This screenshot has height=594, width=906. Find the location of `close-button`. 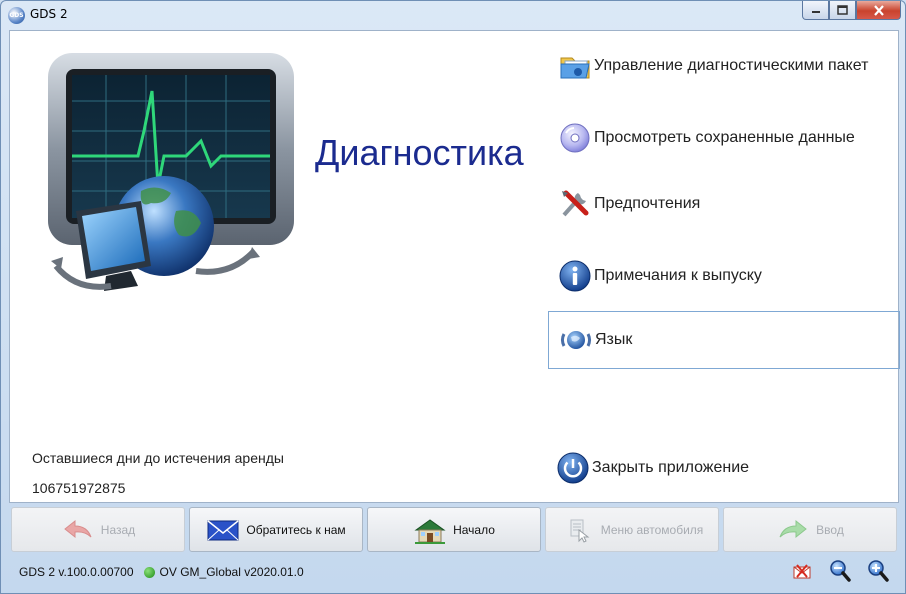

close-button is located at coordinates (878, 10).